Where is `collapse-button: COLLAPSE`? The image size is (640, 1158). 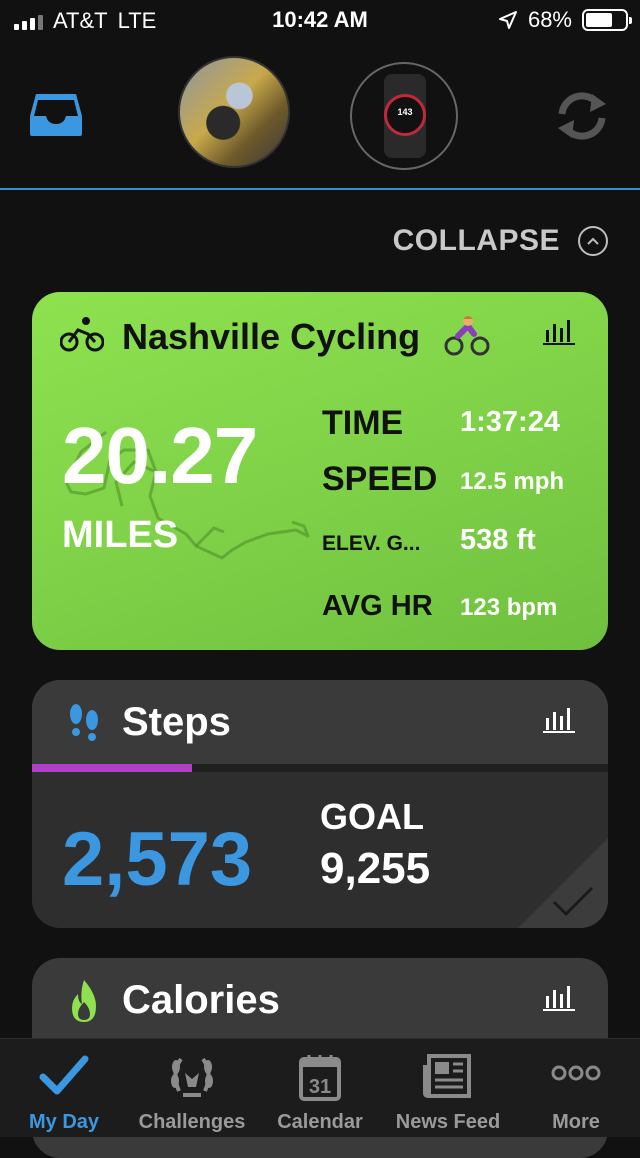
collapse-button: COLLAPSE is located at coordinates (500, 241).